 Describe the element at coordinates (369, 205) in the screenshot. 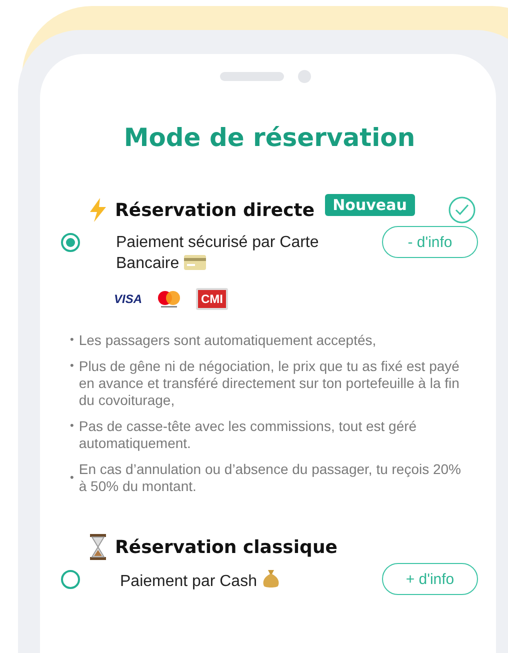

I see `new-badge: Nouveau` at that location.